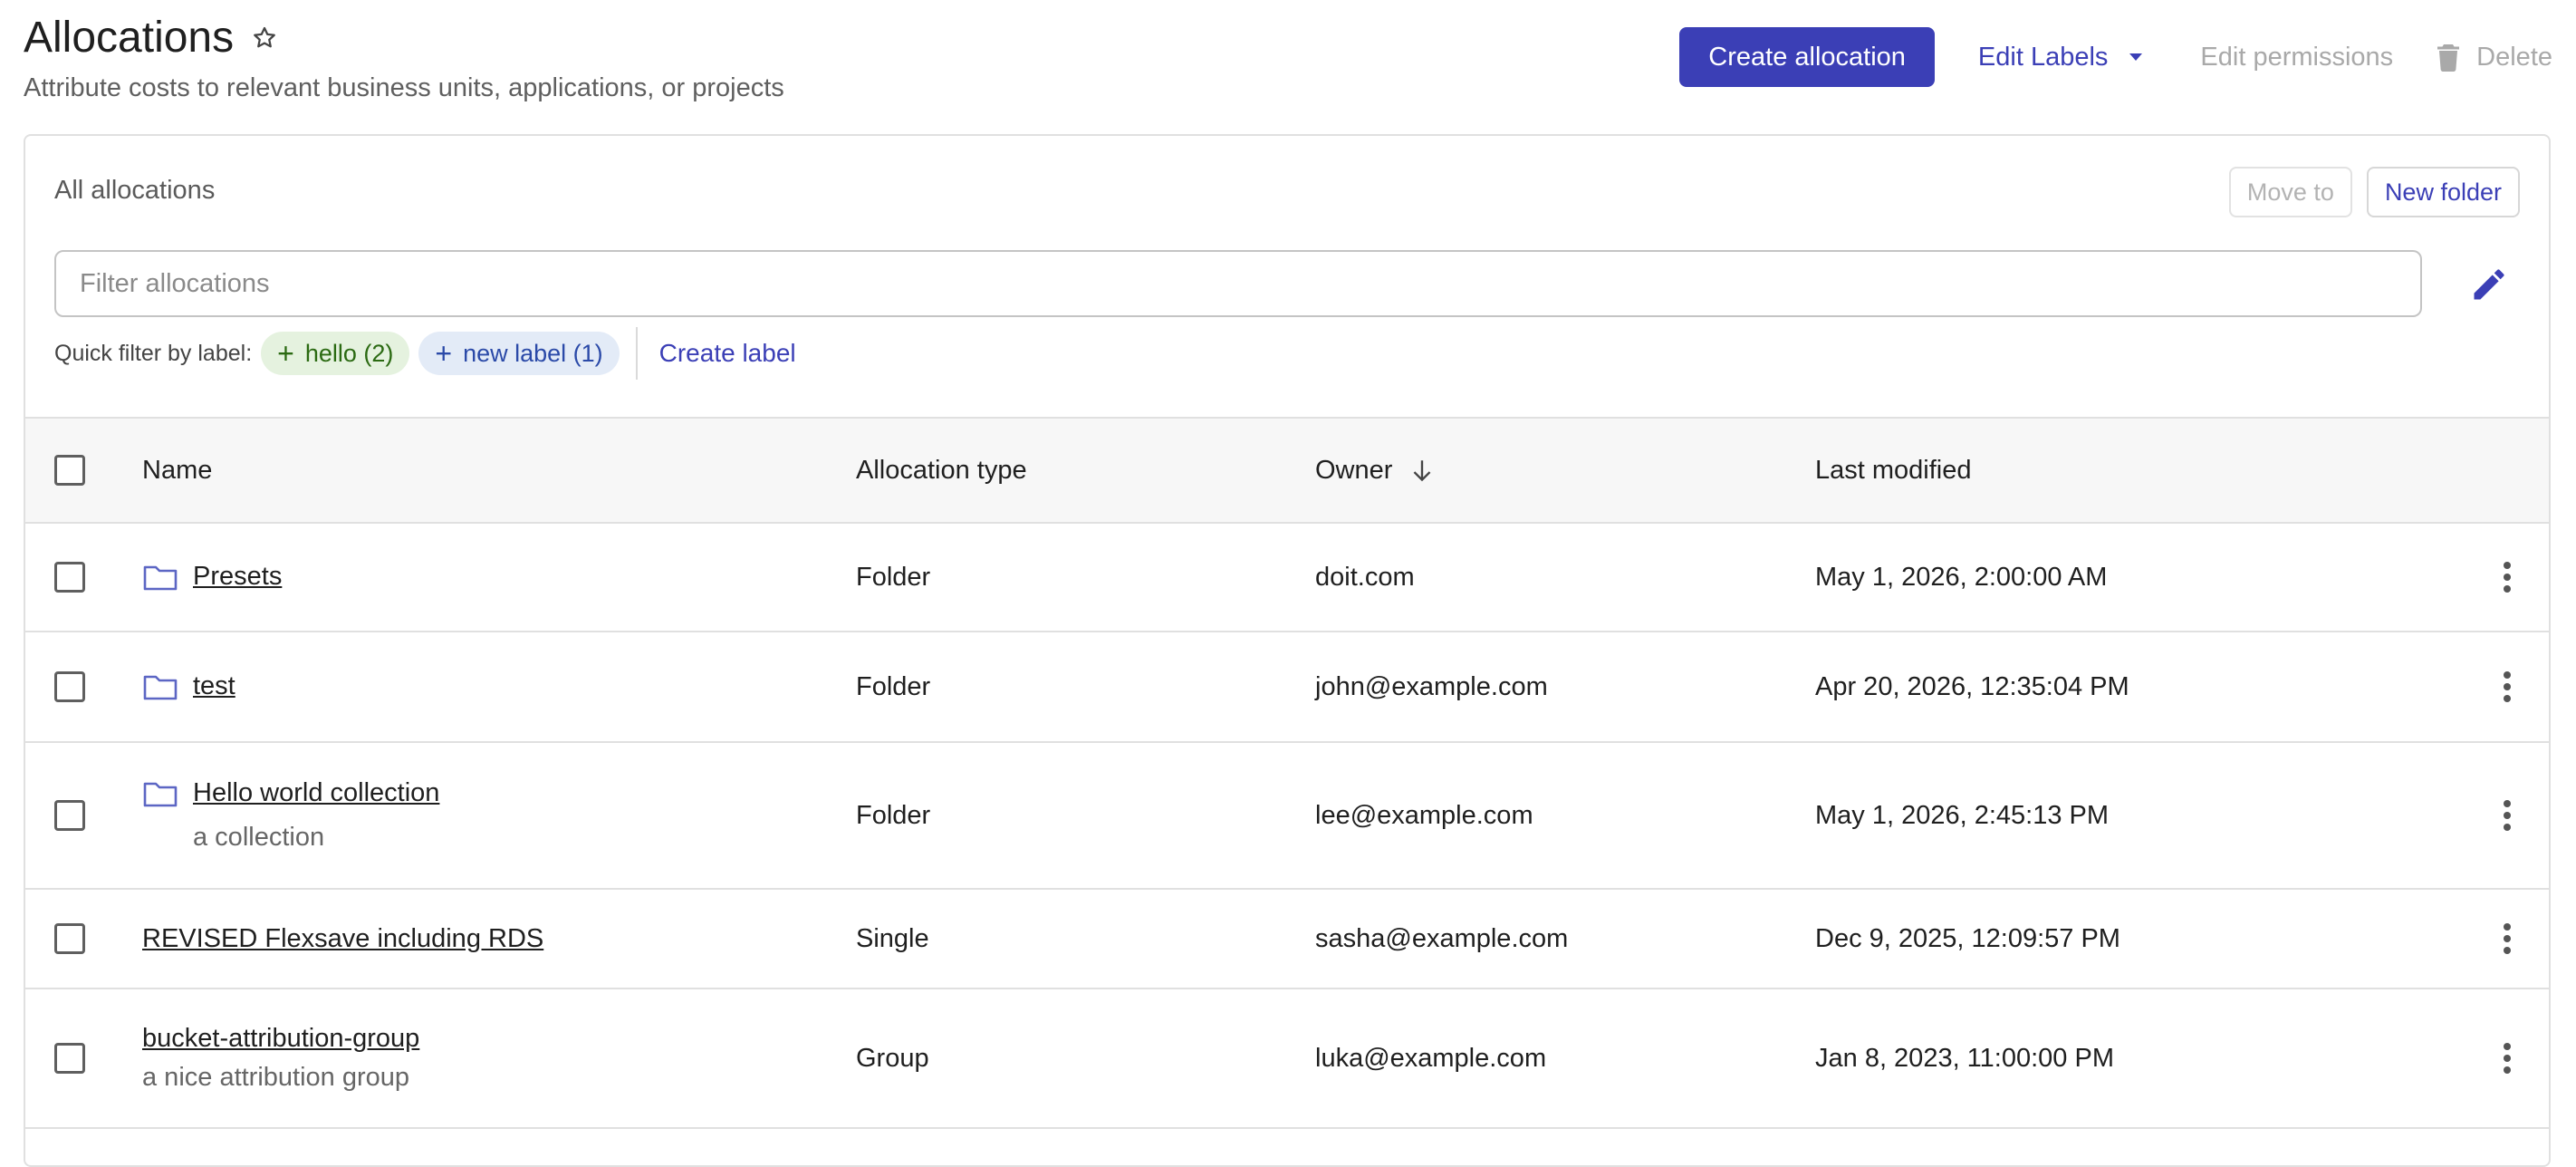  I want to click on owner-cell: doit.com, so click(1564, 577).